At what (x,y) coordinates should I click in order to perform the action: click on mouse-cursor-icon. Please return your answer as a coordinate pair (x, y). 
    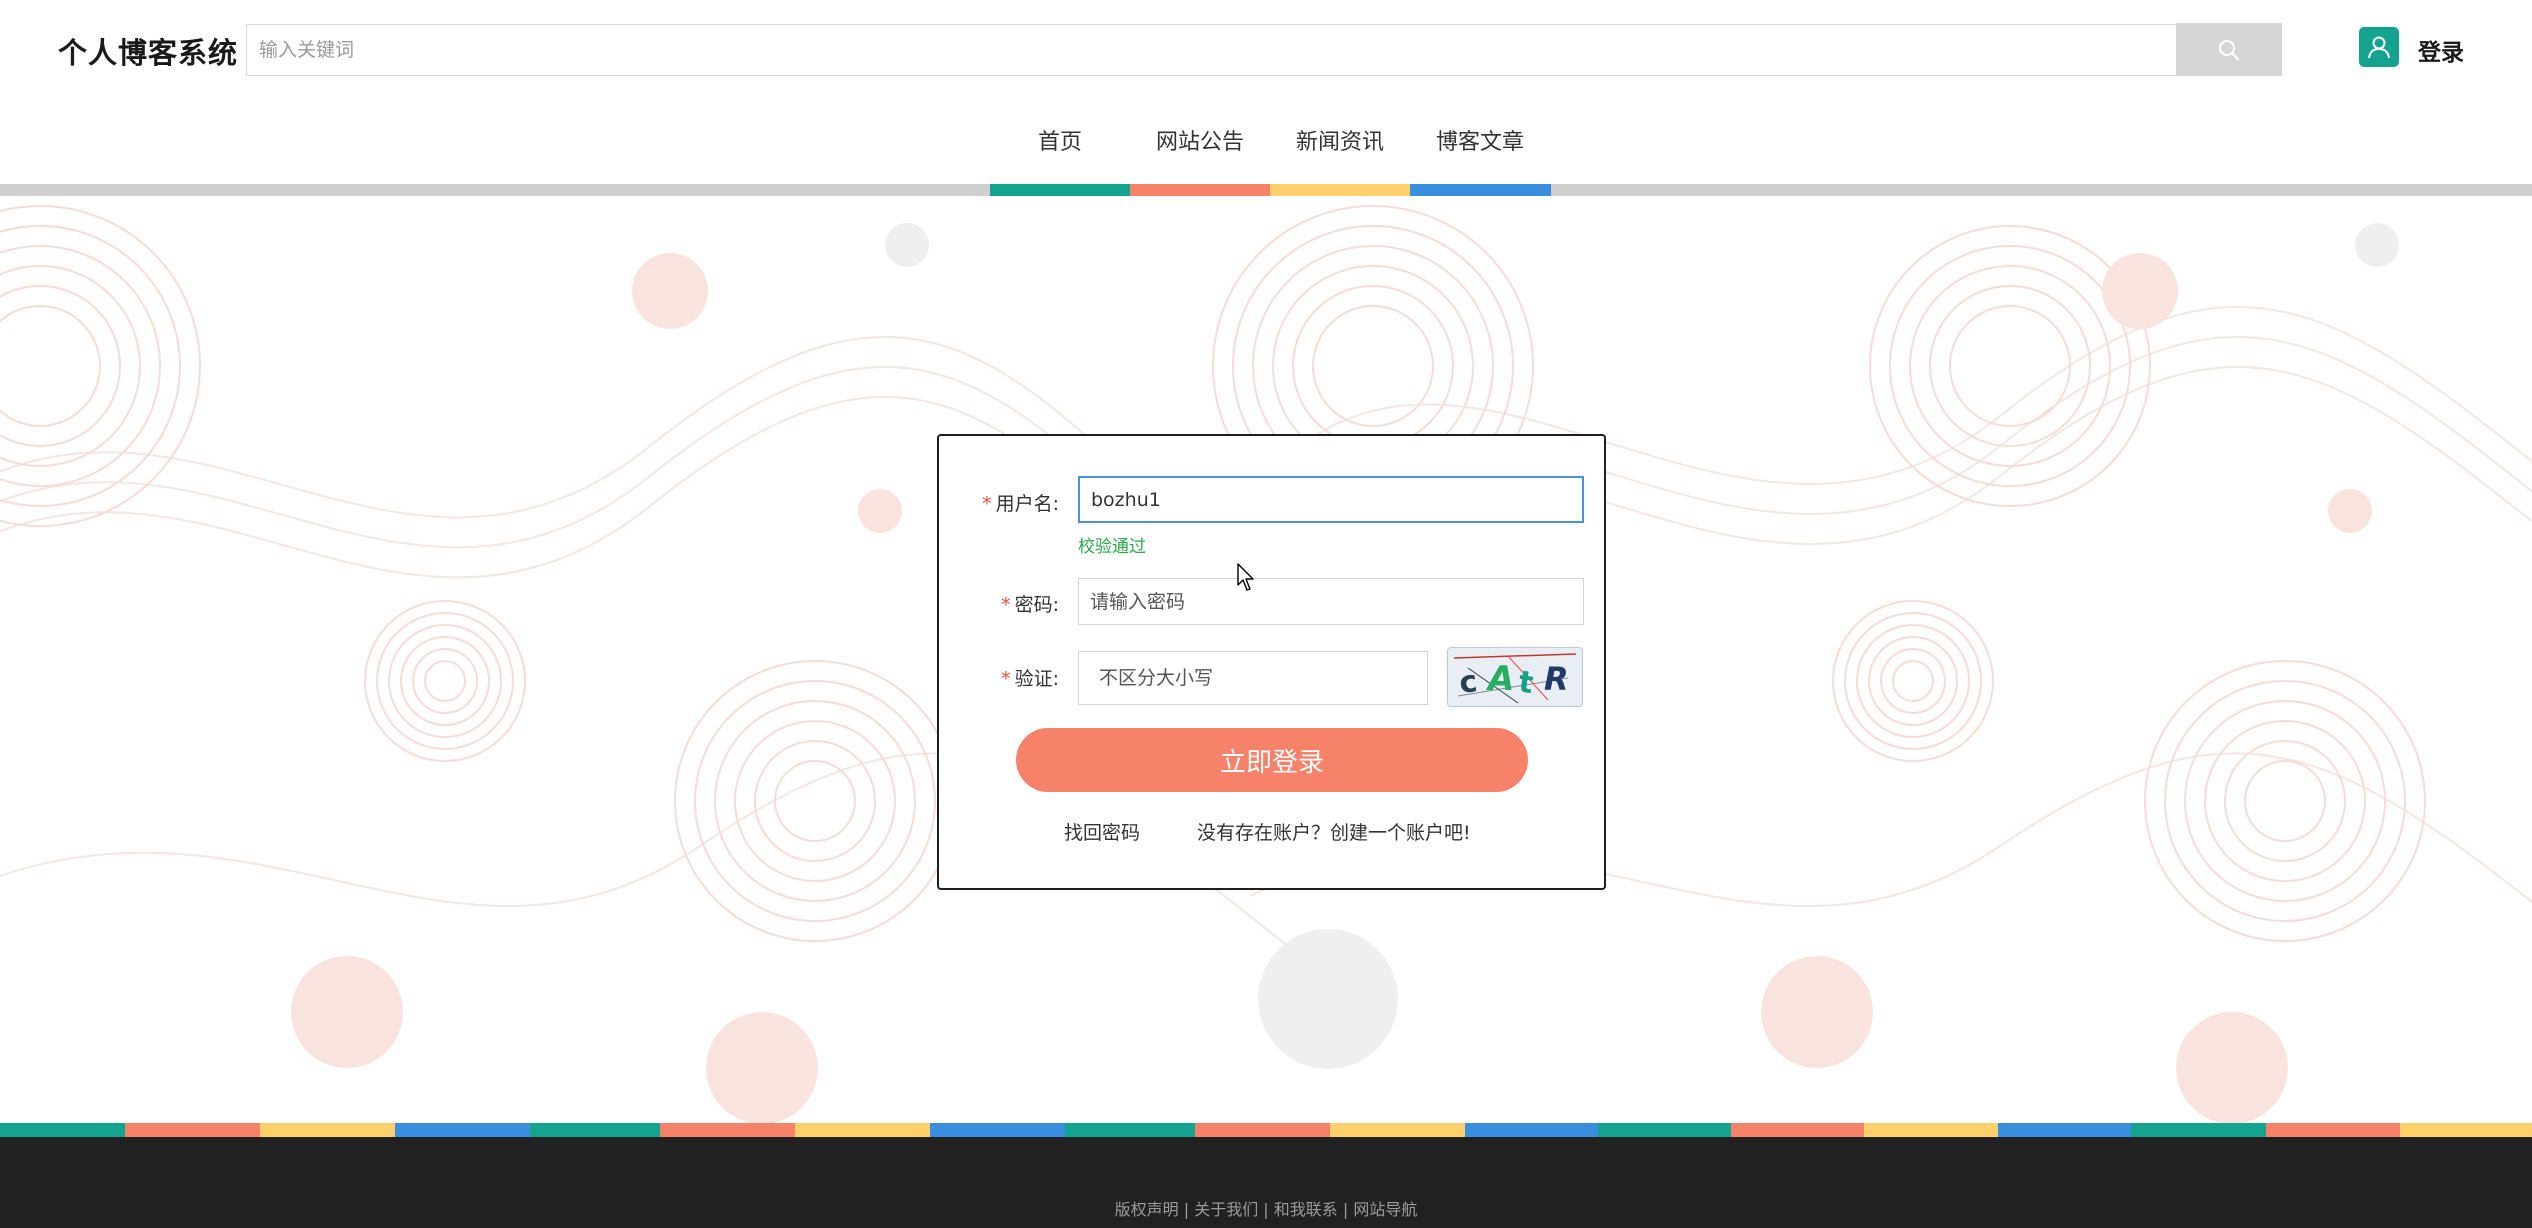
    Looking at the image, I should click on (1245, 577).